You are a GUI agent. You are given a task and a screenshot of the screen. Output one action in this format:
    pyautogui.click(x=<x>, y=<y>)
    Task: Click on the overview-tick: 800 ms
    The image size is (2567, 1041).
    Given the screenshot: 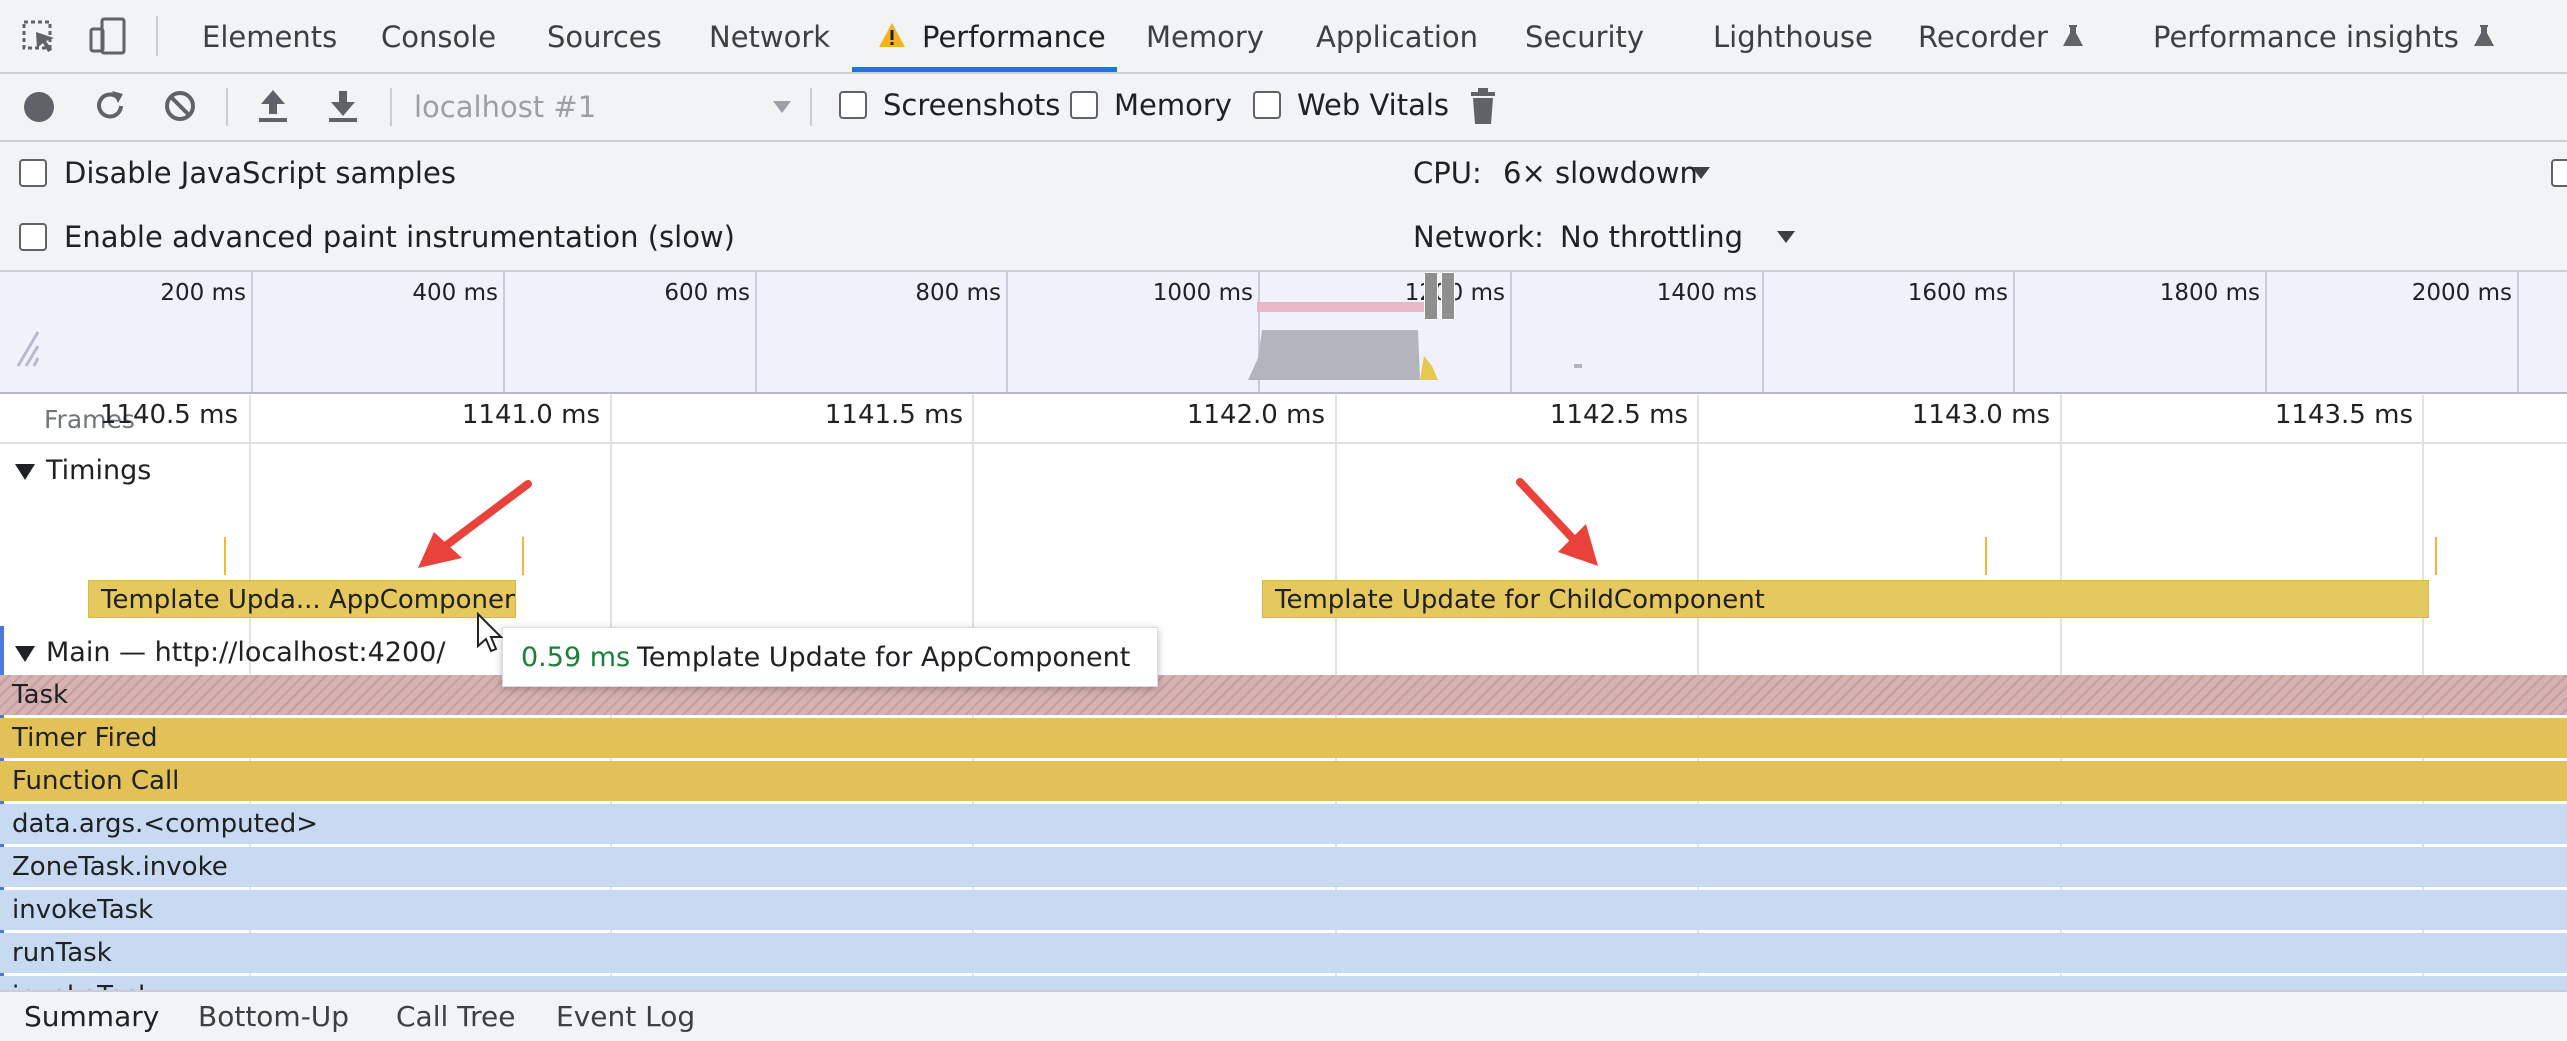 What is the action you would take?
    pyautogui.click(x=901, y=293)
    